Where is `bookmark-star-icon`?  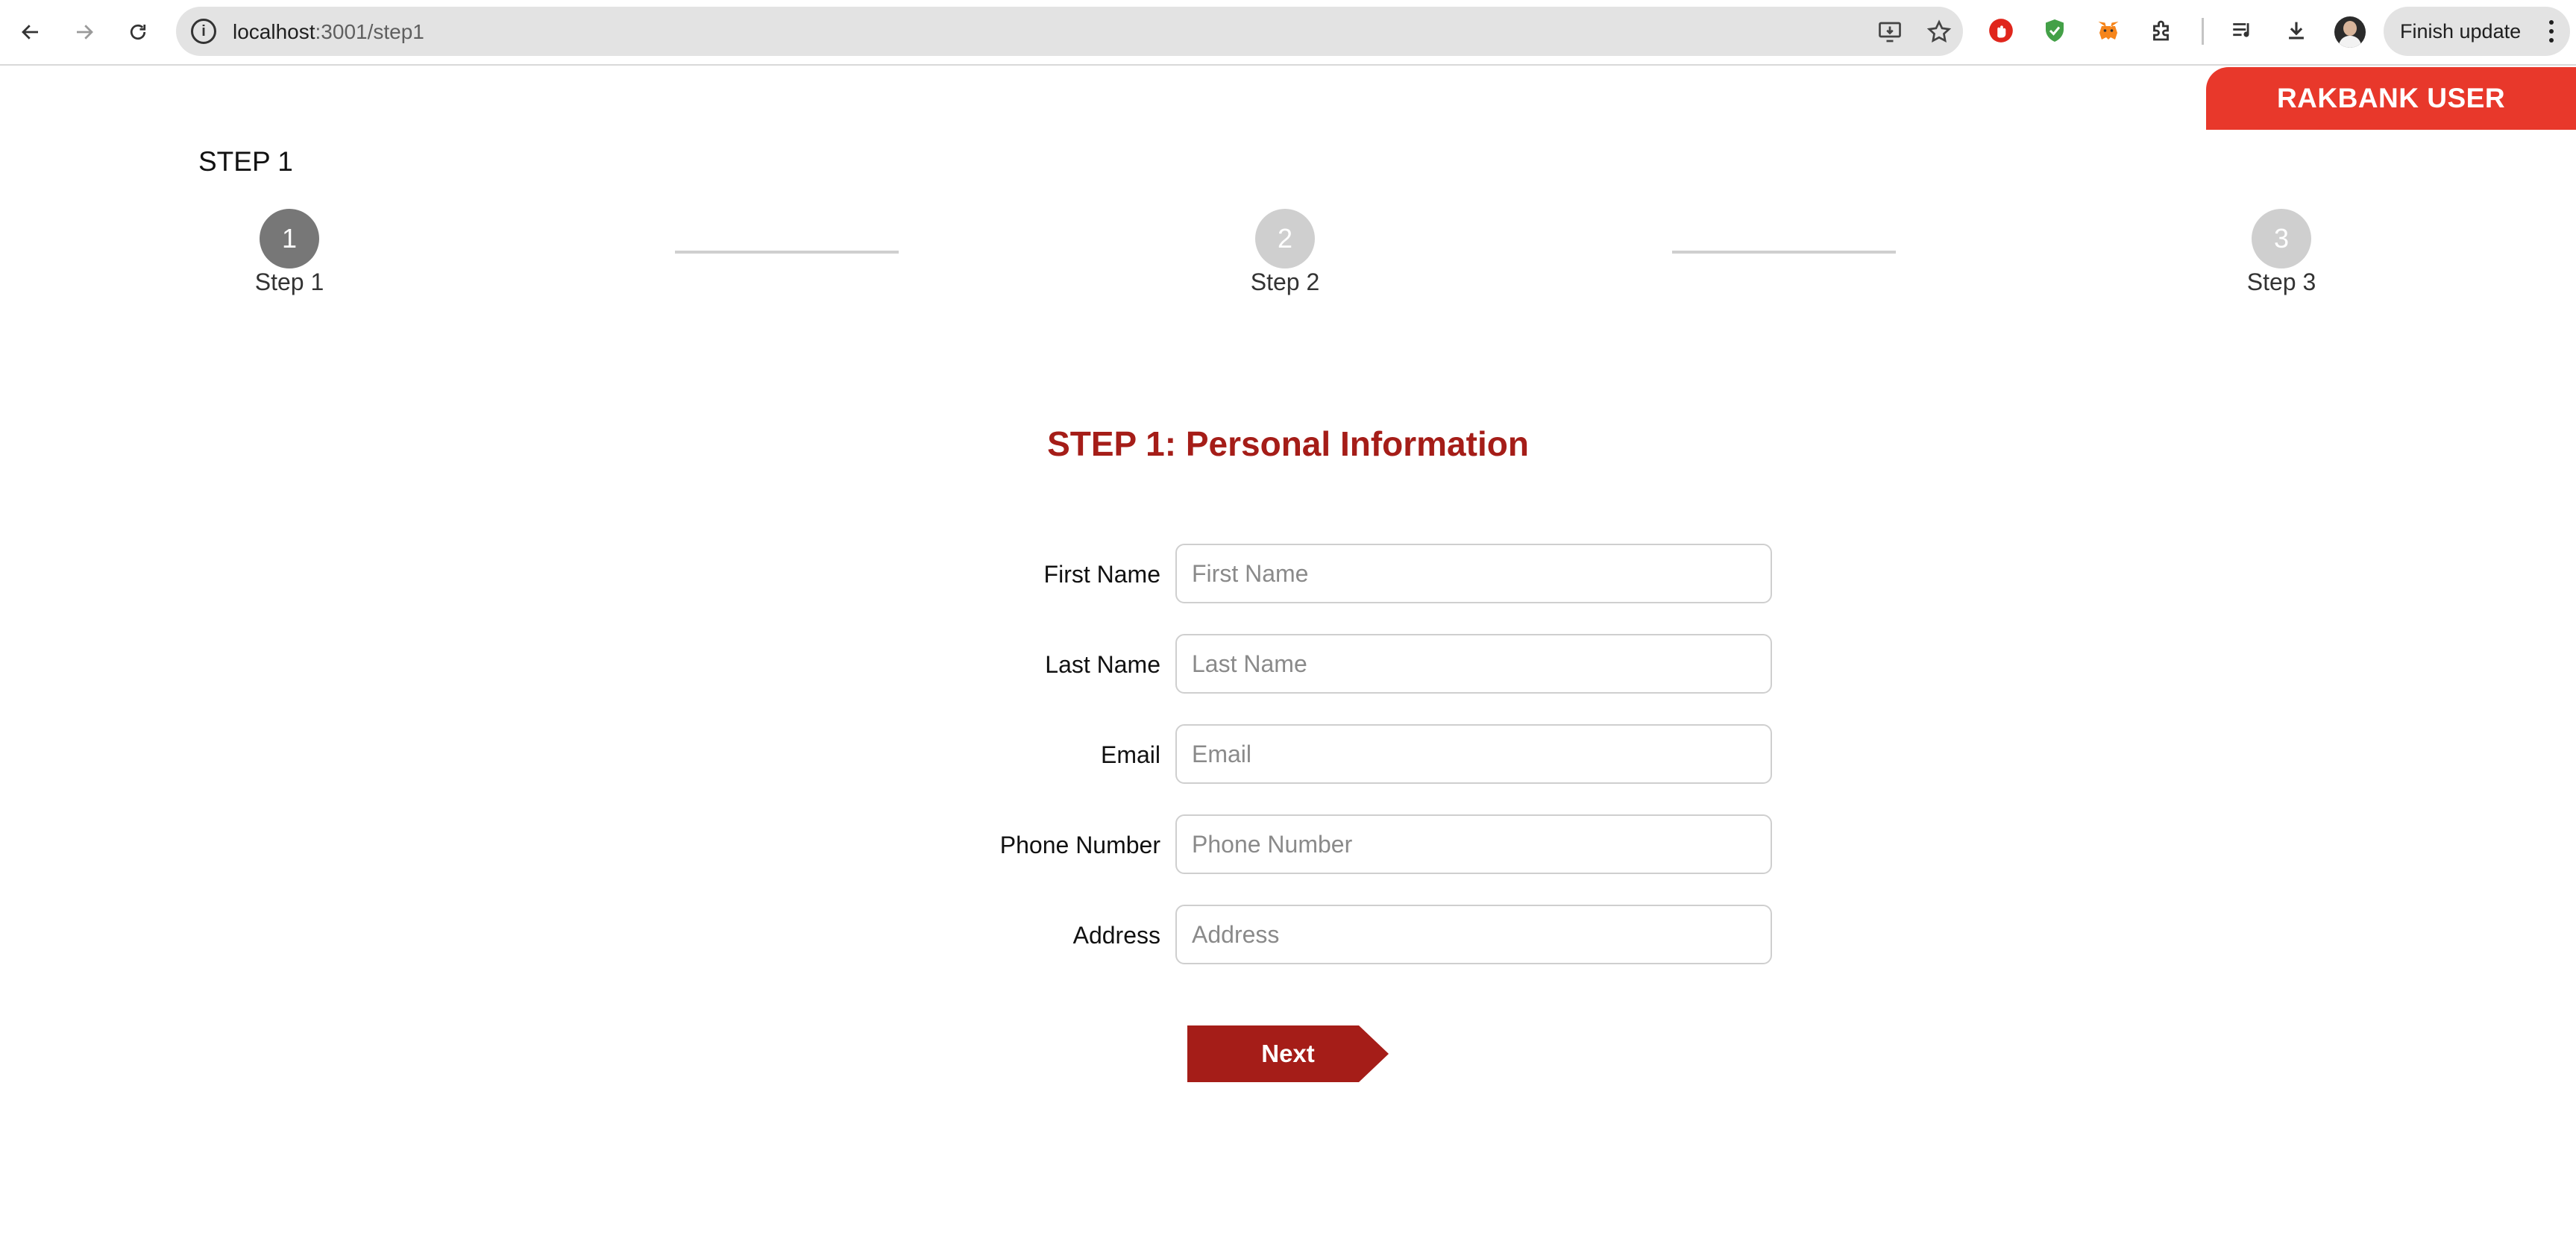 bookmark-star-icon is located at coordinates (1940, 32).